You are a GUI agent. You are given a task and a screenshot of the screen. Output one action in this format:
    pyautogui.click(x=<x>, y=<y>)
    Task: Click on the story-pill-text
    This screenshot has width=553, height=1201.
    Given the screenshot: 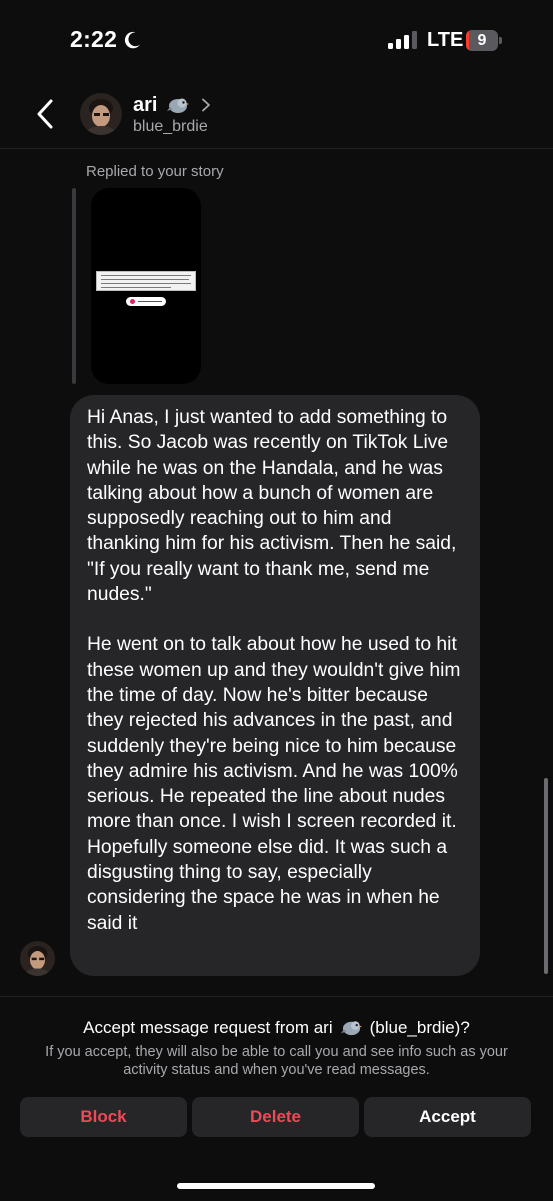 What is the action you would take?
    pyautogui.click(x=150, y=301)
    